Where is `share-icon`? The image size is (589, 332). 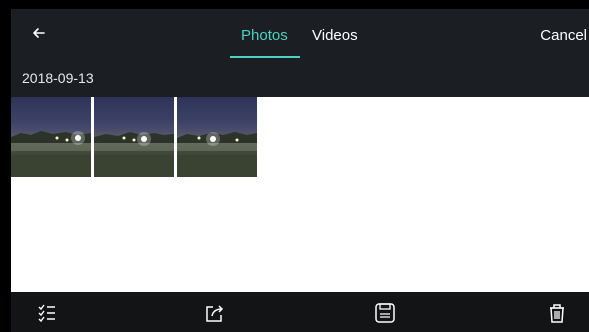 share-icon is located at coordinates (215, 313).